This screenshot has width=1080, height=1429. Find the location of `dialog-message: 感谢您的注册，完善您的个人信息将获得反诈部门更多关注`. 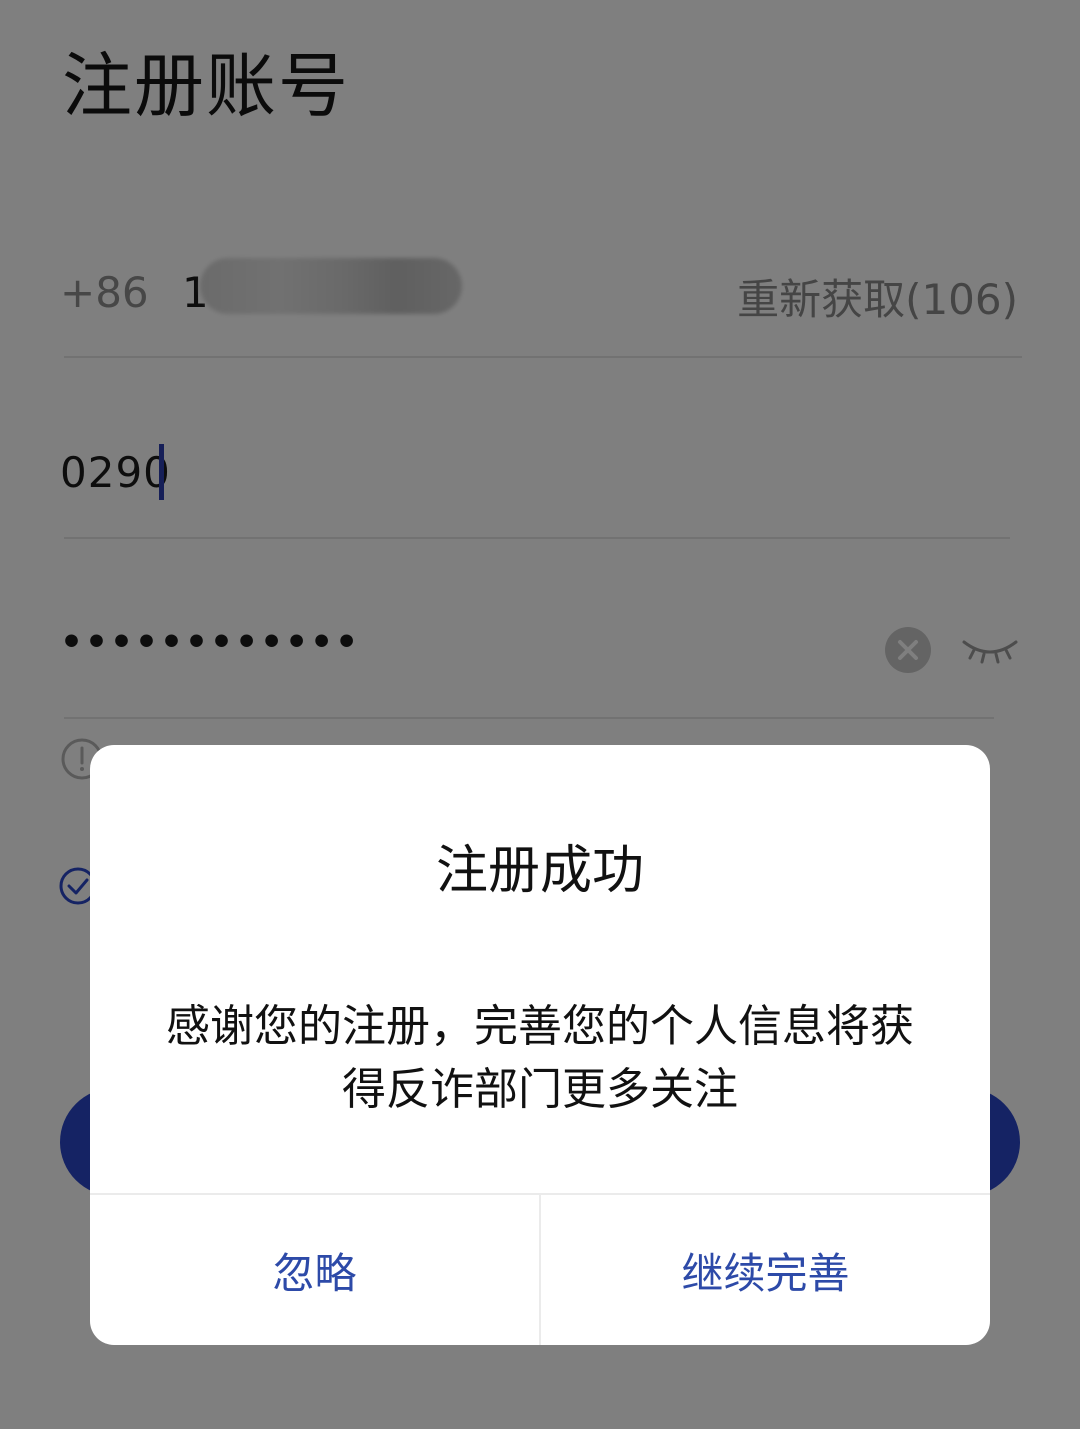

dialog-message: 感谢您的注册，完善您的个人信息将获得反诈部门更多关注 is located at coordinates (540, 1058).